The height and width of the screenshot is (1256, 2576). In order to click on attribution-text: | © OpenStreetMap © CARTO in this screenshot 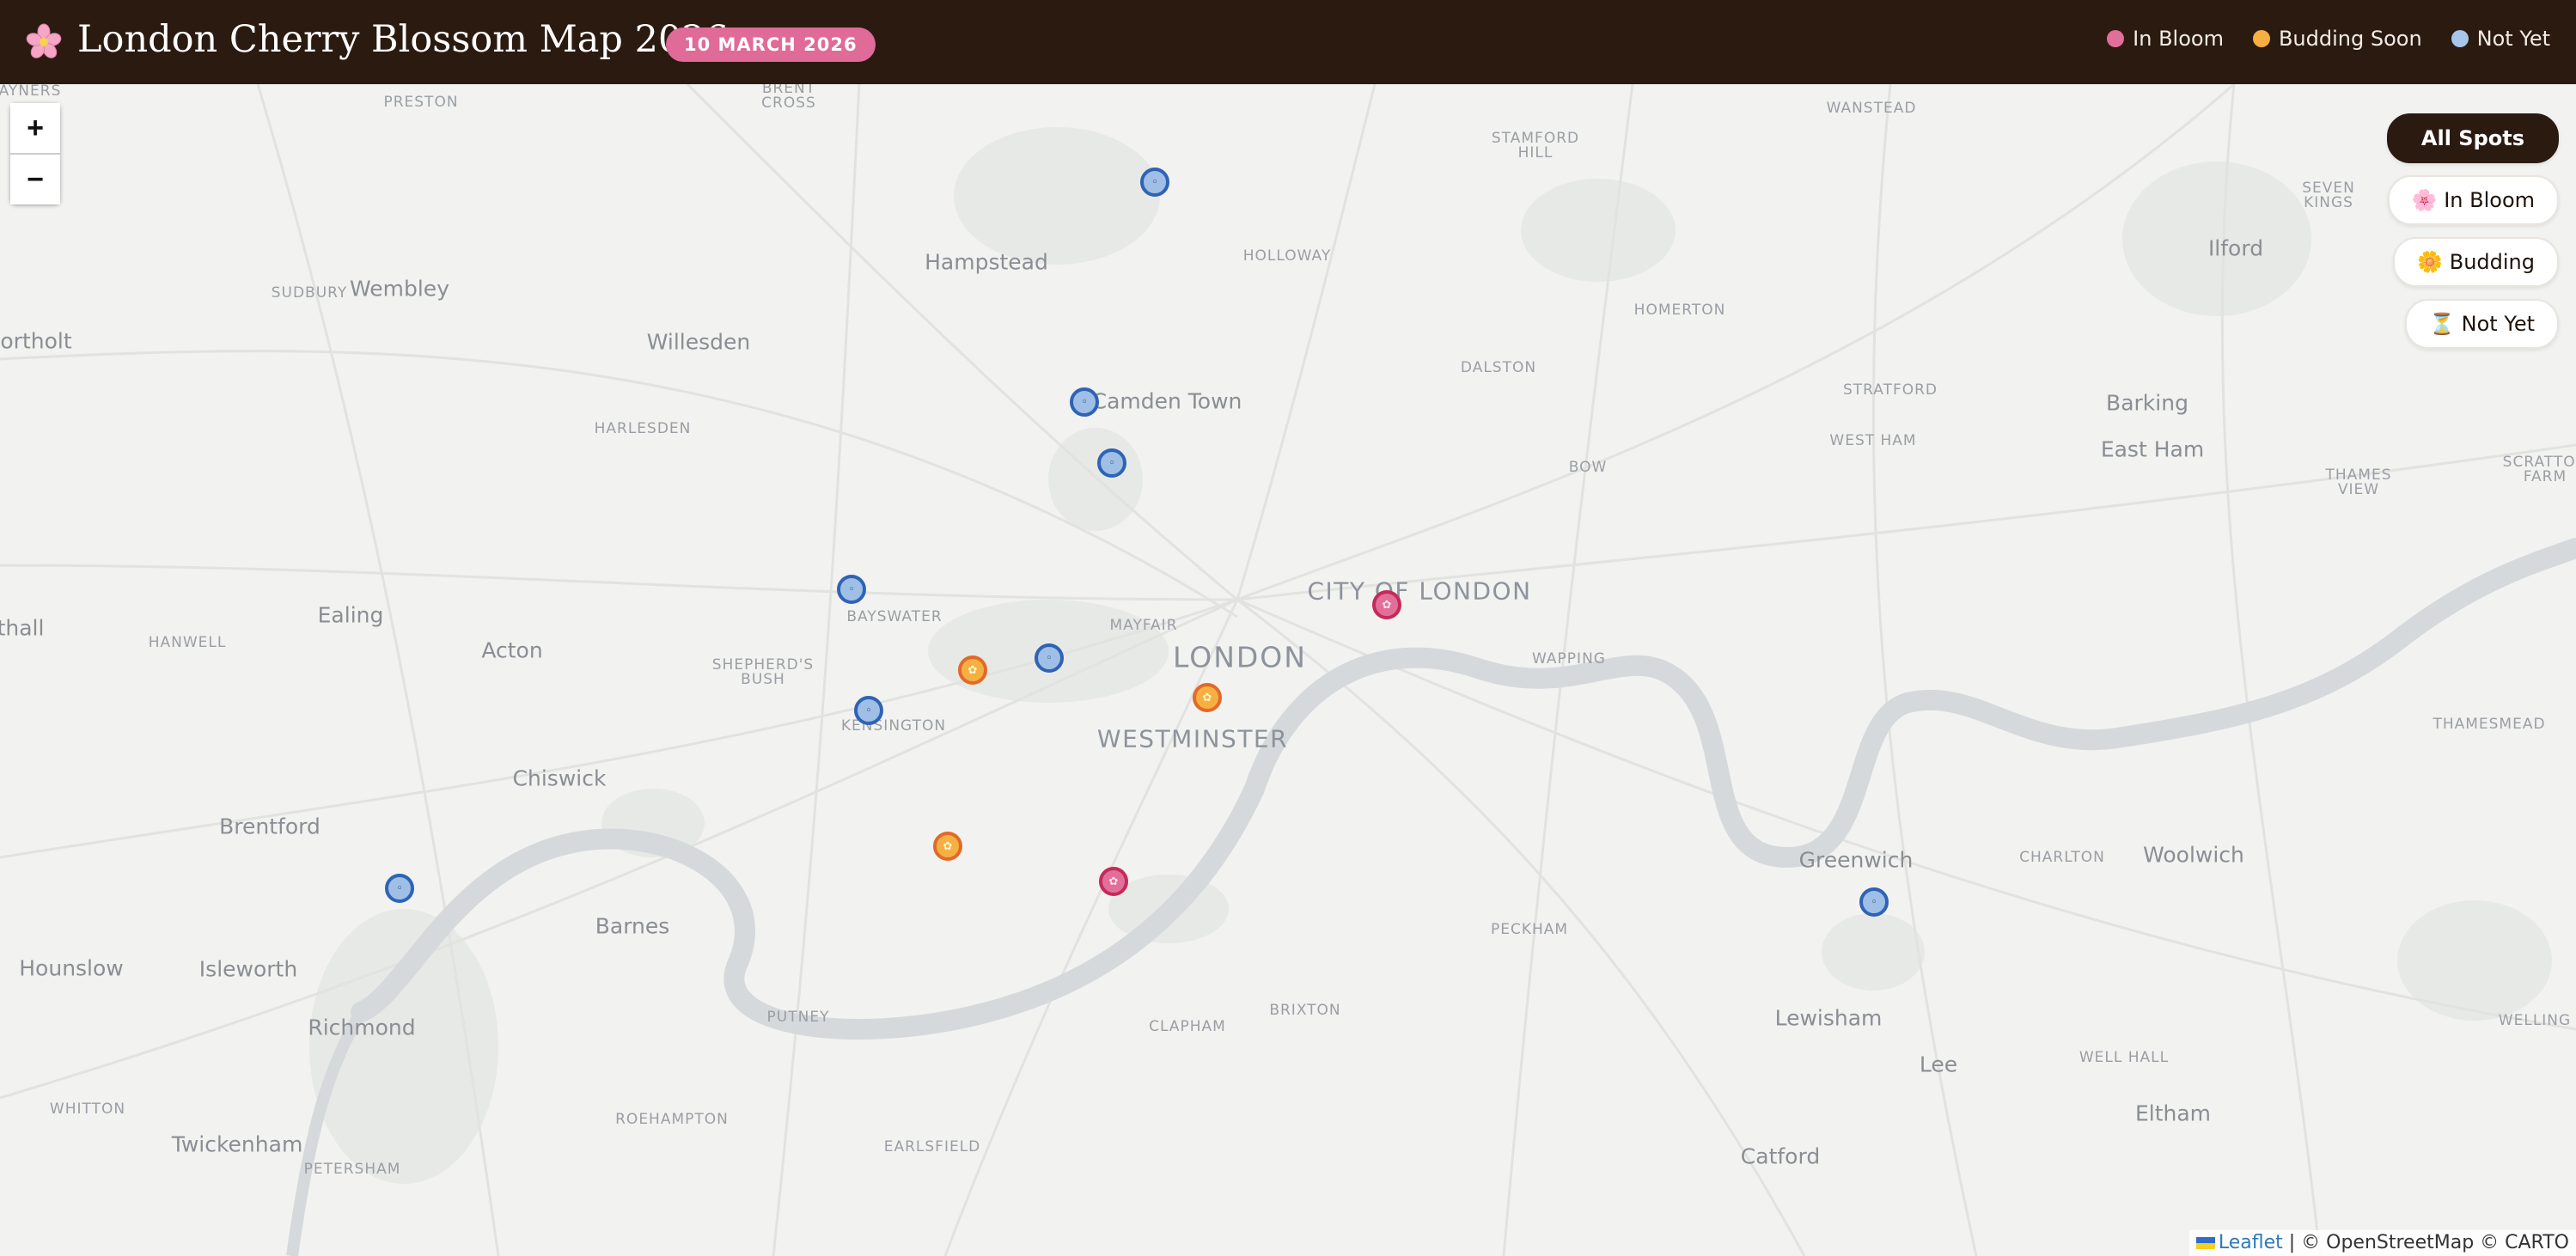, I will do `click(2425, 1242)`.